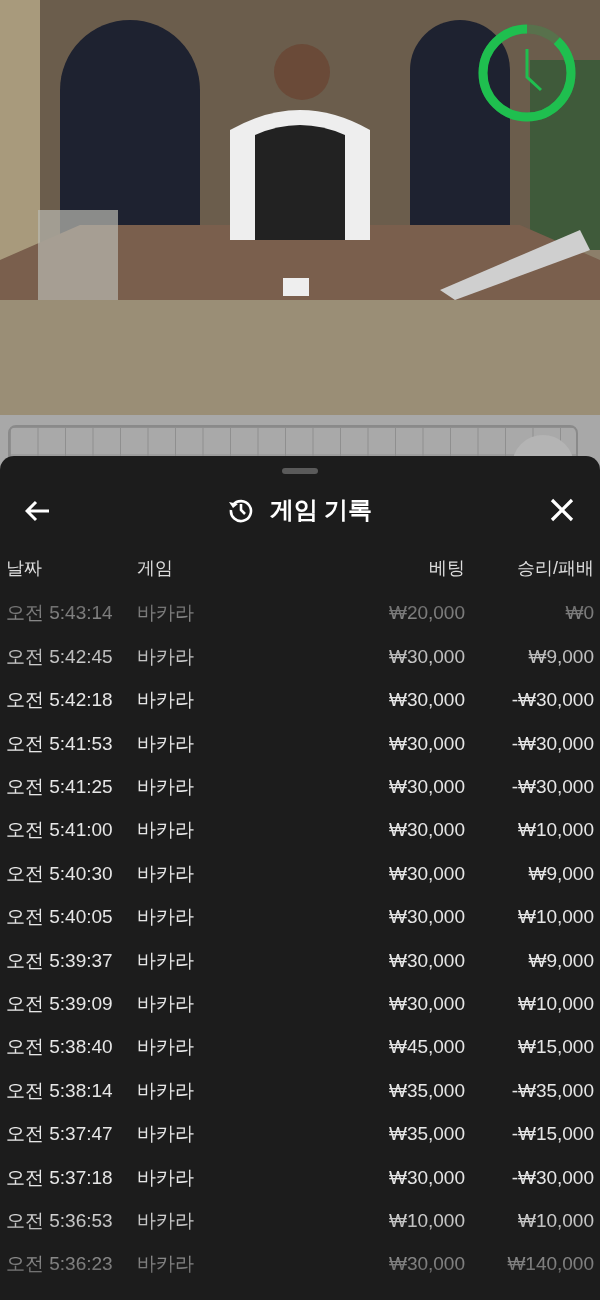  Describe the element at coordinates (155, 567) in the screenshot. I see `column-header: 게임` at that location.